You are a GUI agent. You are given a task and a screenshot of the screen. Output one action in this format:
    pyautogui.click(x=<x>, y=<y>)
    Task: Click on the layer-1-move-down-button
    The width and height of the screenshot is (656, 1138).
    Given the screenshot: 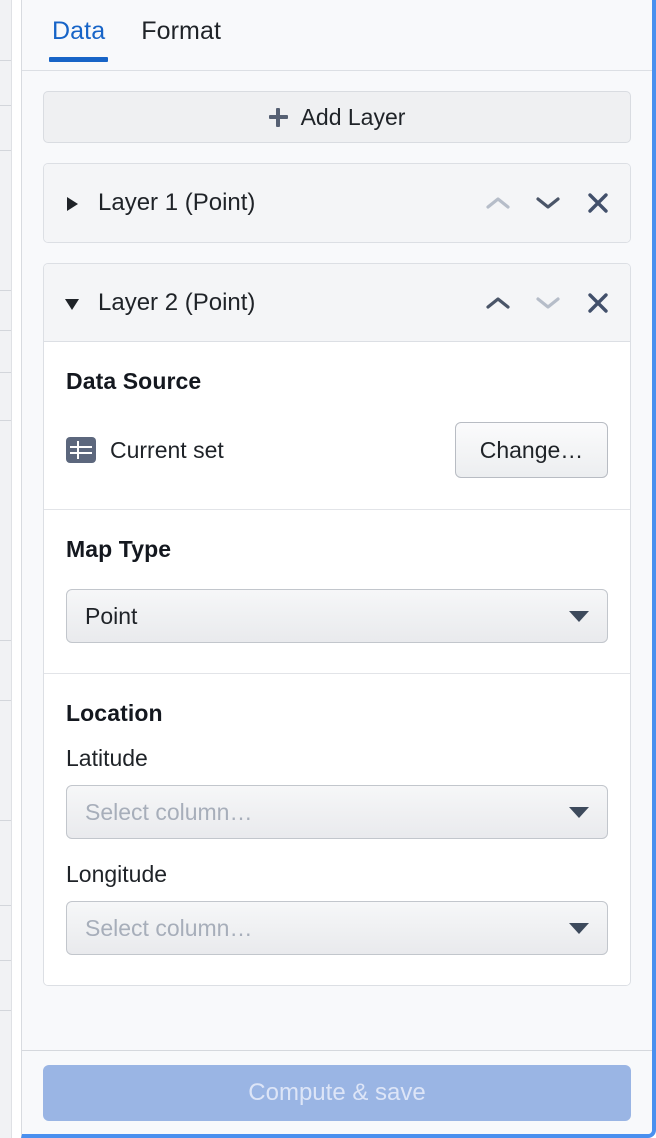 What is the action you would take?
    pyautogui.click(x=548, y=203)
    